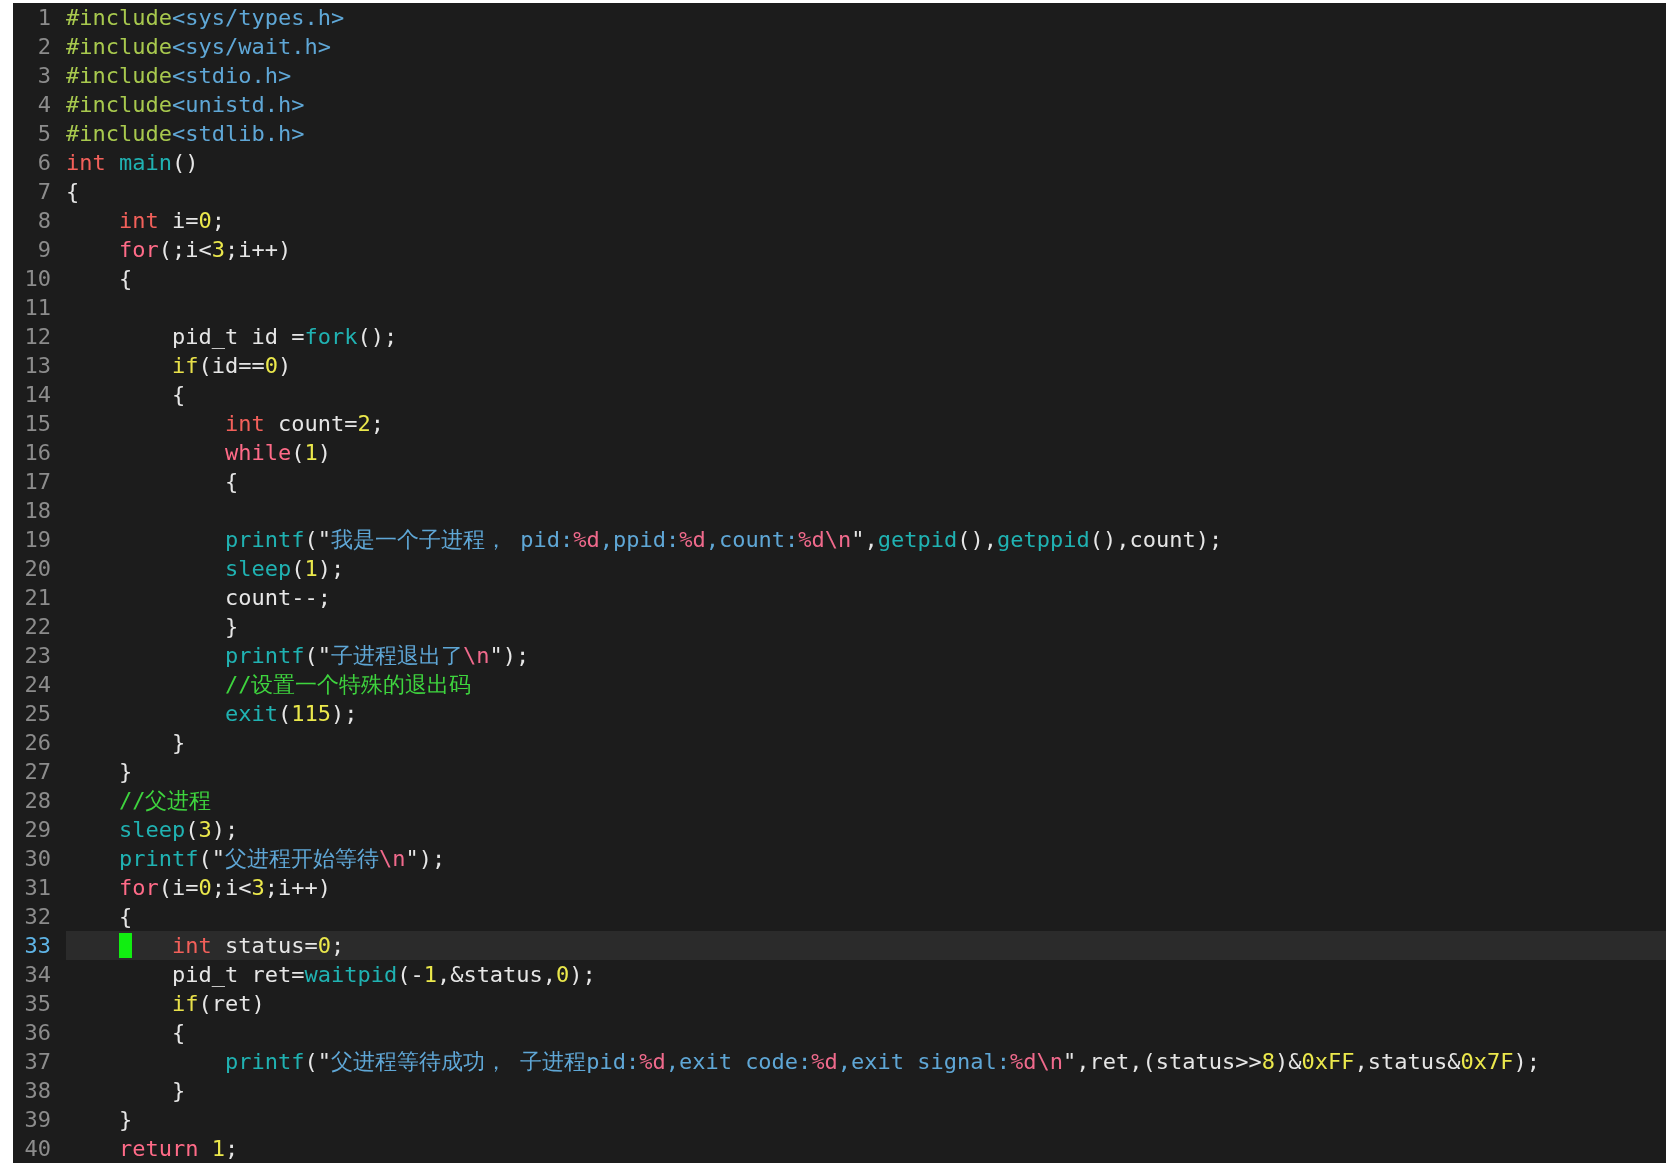 This screenshot has width=1674, height=1167. What do you see at coordinates (44, 47) in the screenshot?
I see `line-number: 2` at bounding box center [44, 47].